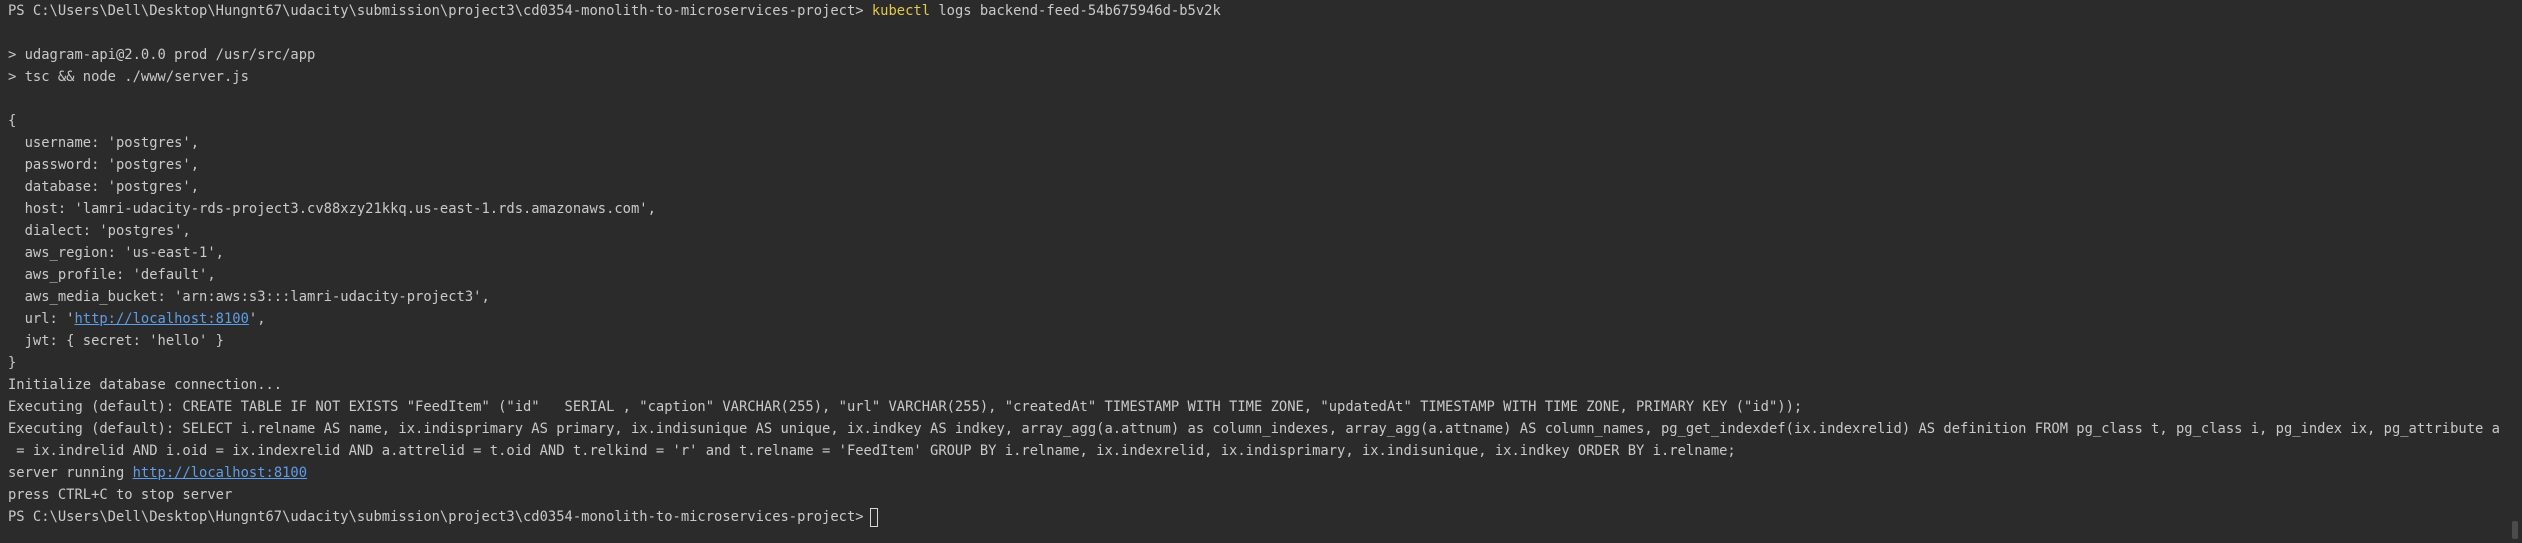 The height and width of the screenshot is (543, 2522). I want to click on scrollbar-thumb, so click(2515, 530).